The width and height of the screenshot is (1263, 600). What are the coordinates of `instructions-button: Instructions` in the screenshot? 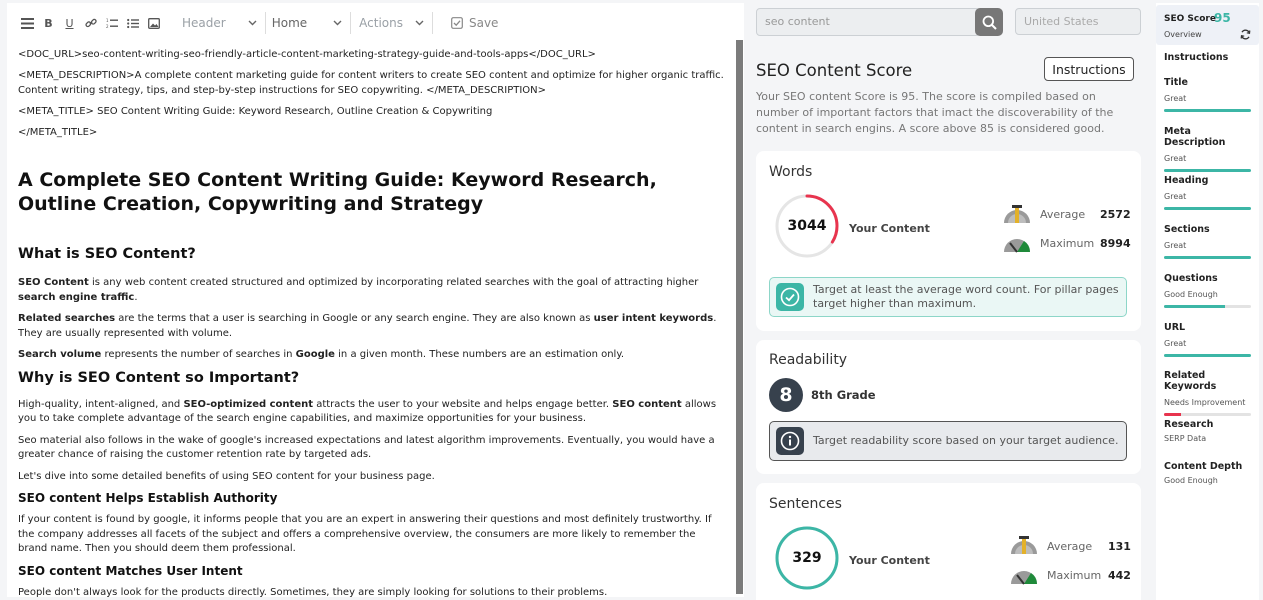 It's located at (1089, 69).